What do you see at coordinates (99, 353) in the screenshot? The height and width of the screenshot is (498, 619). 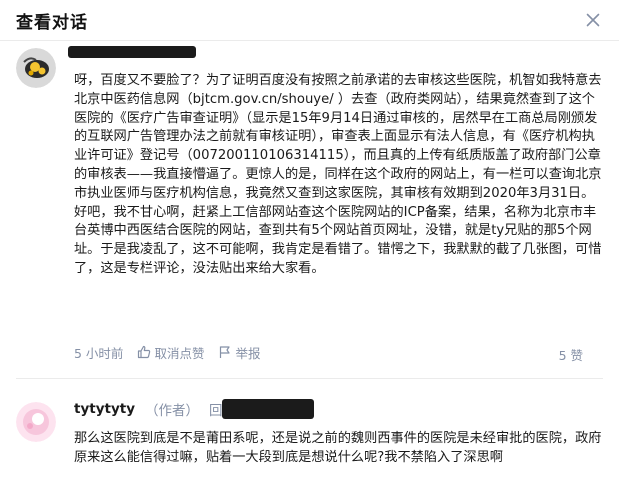 I see `comment-time: 5 小时前` at bounding box center [99, 353].